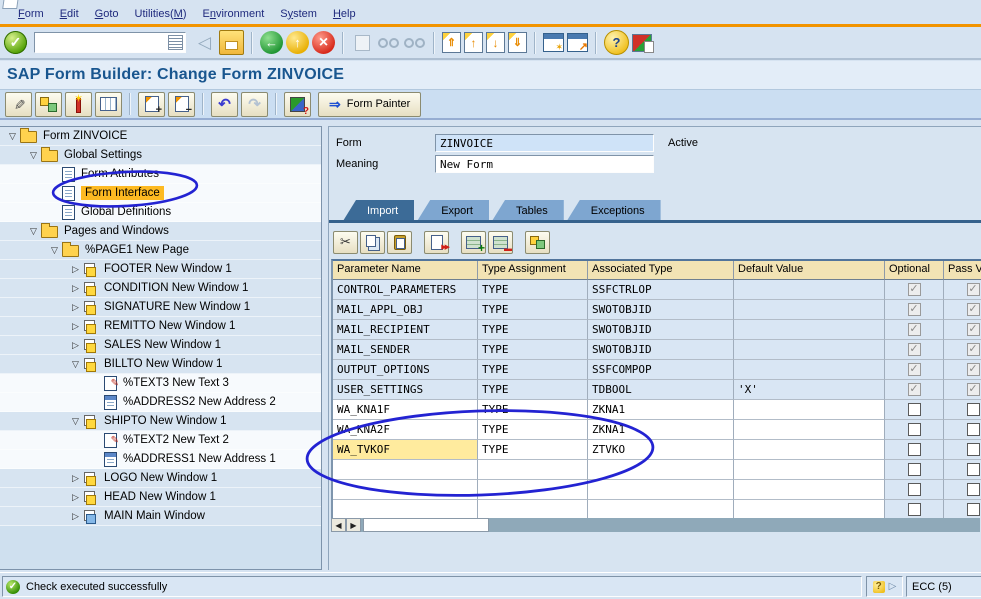  What do you see at coordinates (553, 43) in the screenshot?
I see `new-session-icon` at bounding box center [553, 43].